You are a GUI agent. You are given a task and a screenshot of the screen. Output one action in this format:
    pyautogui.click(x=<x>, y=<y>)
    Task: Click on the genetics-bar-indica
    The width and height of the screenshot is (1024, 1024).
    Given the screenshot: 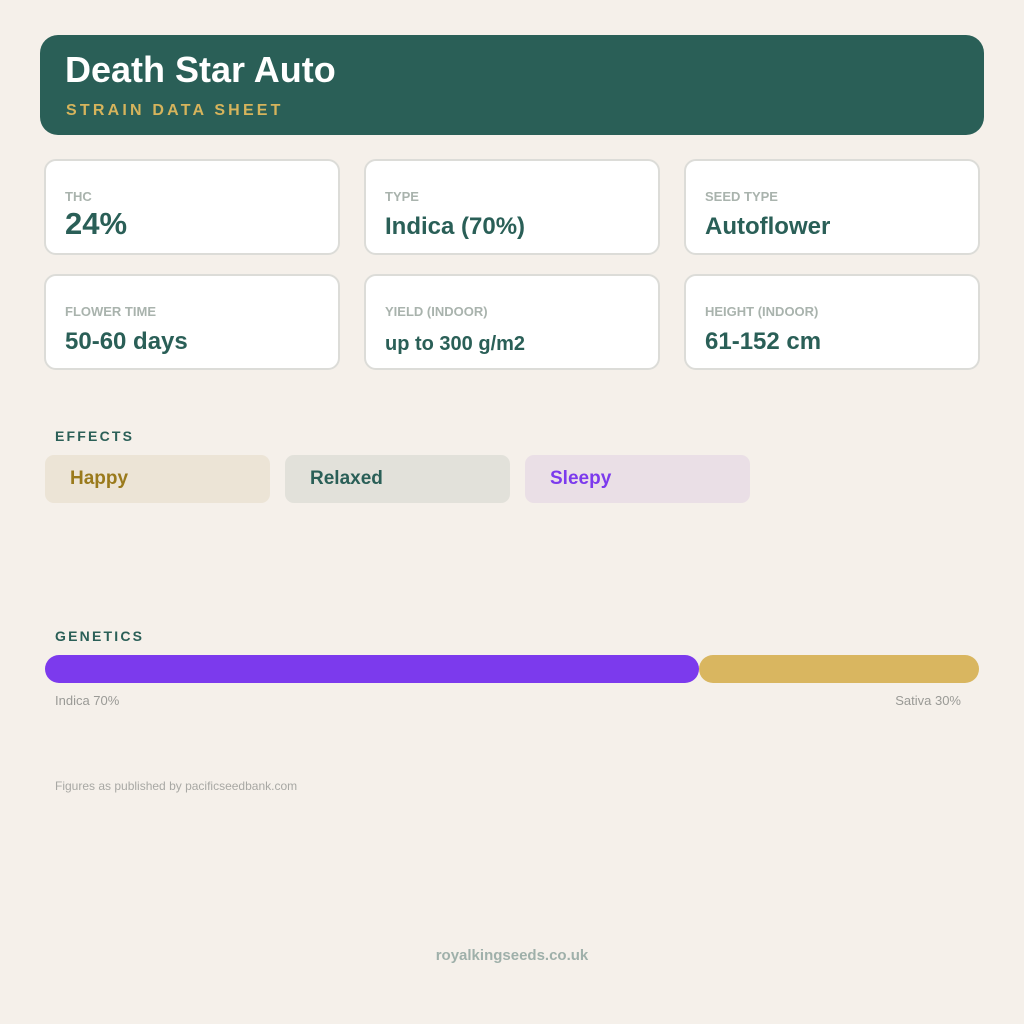 What is the action you would take?
    pyautogui.click(x=372, y=669)
    